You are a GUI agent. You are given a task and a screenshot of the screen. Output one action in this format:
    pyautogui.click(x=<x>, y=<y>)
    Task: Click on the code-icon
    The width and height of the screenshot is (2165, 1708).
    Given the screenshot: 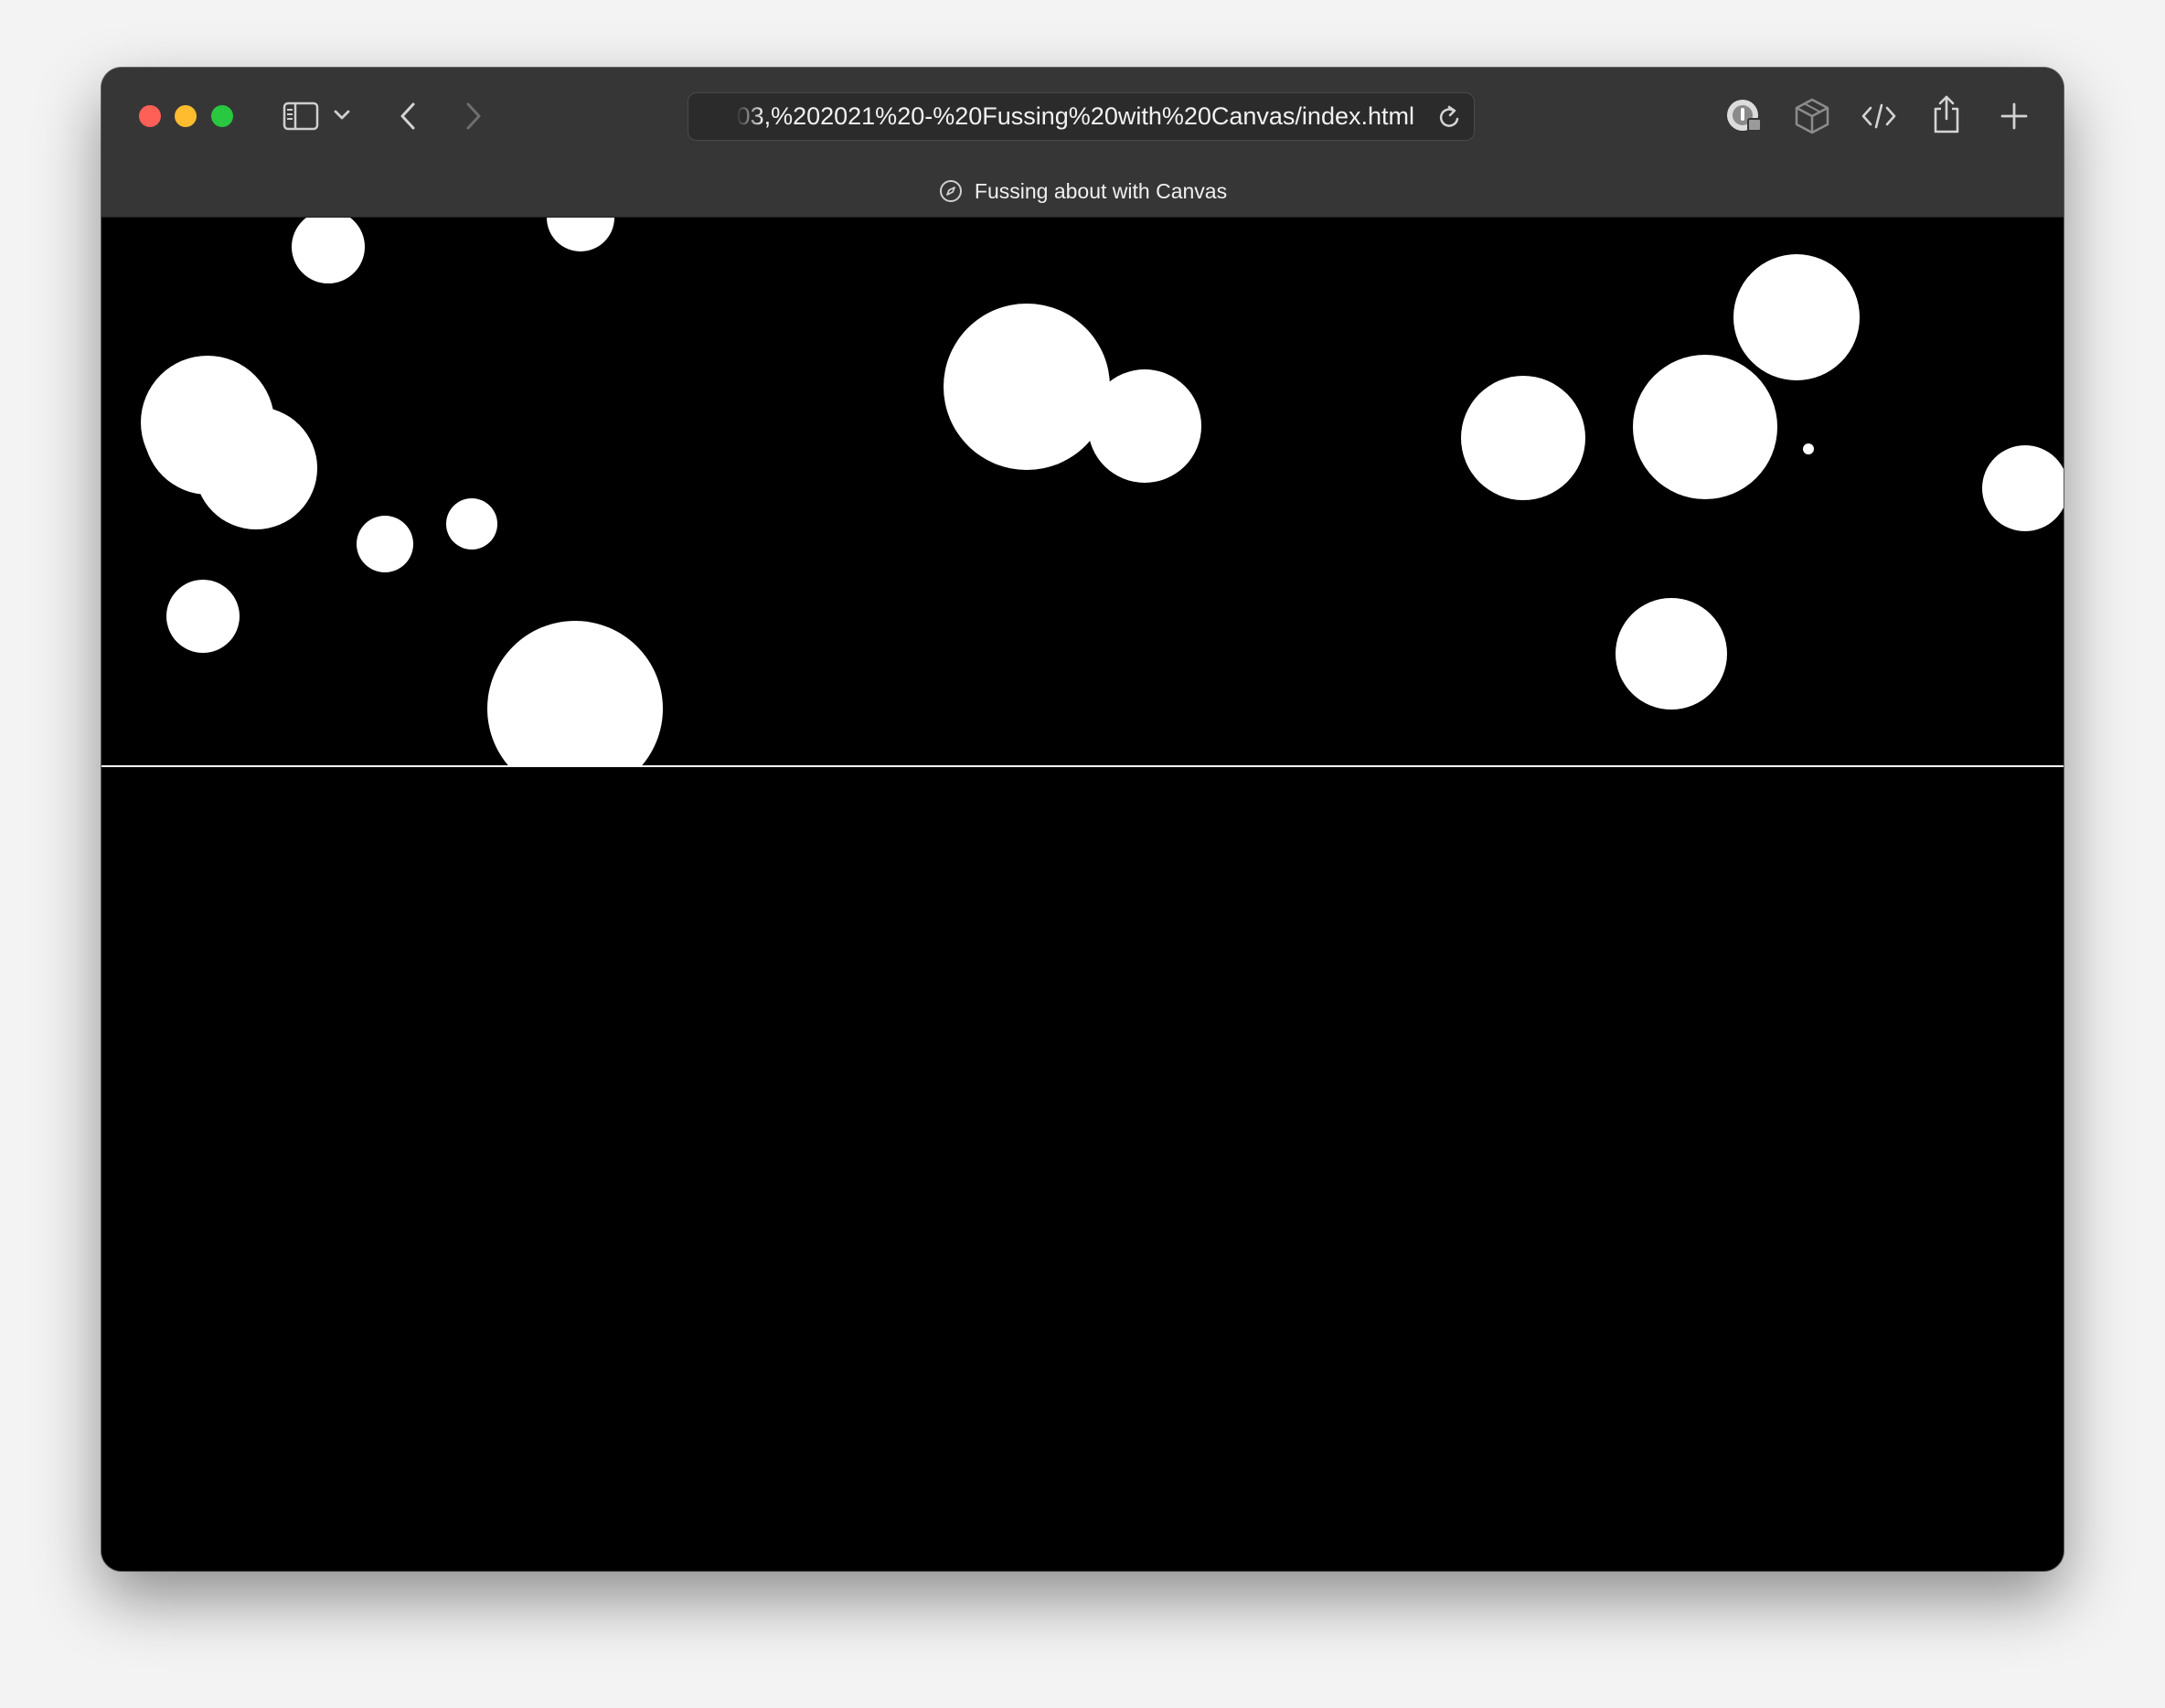 What is the action you would take?
    pyautogui.click(x=1879, y=116)
    